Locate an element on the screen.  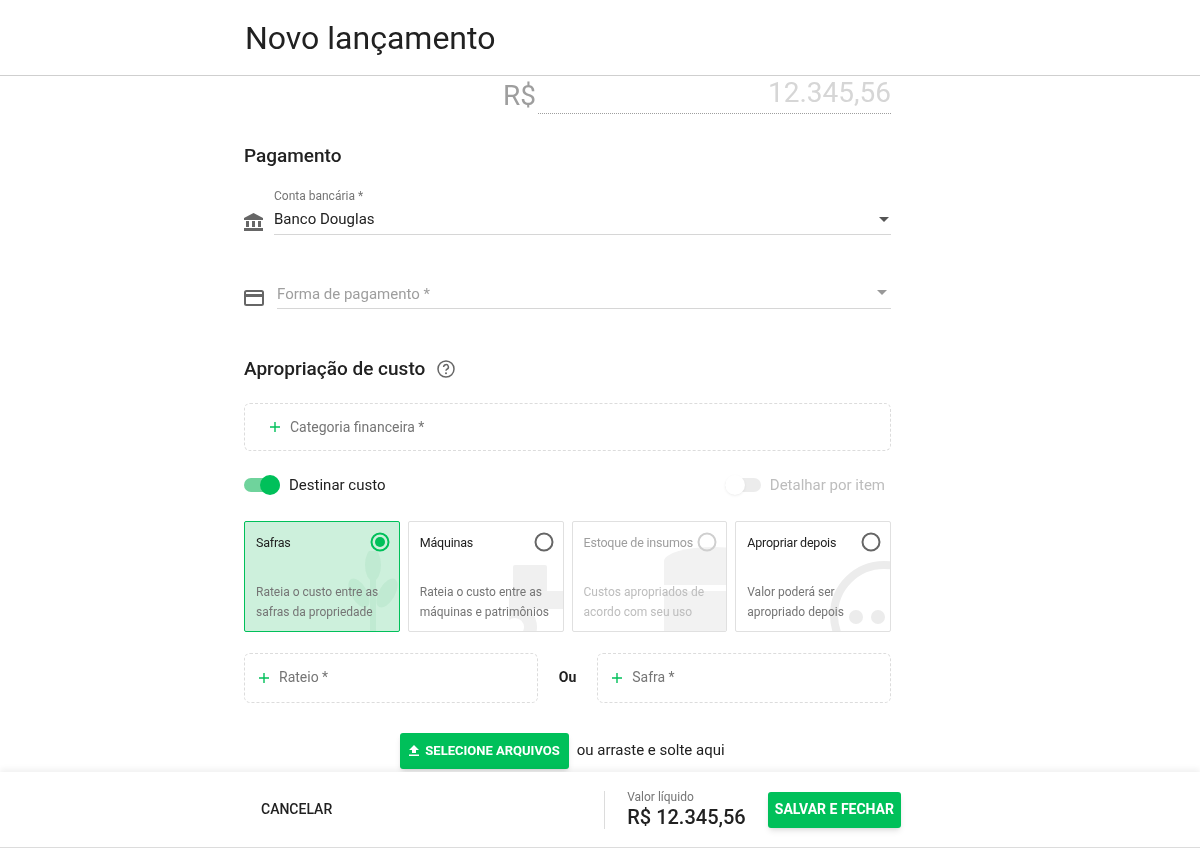
option-description: Valor poderá ser apropriado depois is located at coordinates (796, 602).